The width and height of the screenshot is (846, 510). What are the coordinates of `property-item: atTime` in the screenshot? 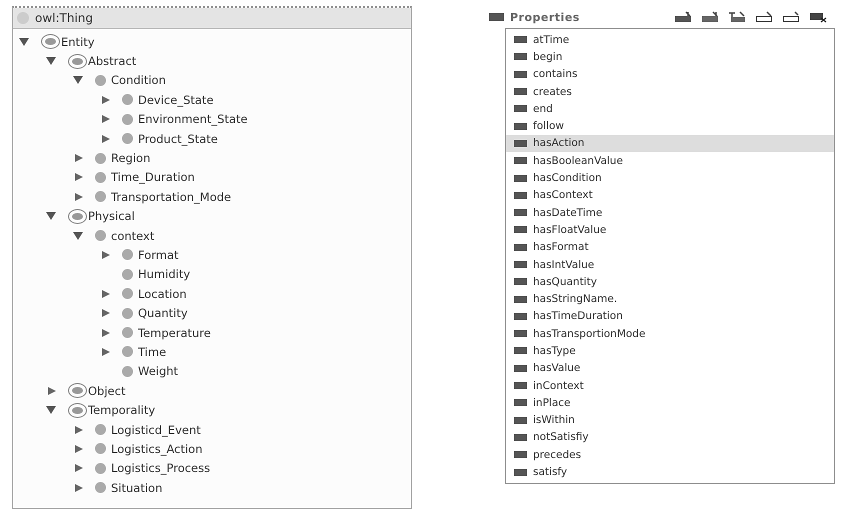 It's located at (670, 39).